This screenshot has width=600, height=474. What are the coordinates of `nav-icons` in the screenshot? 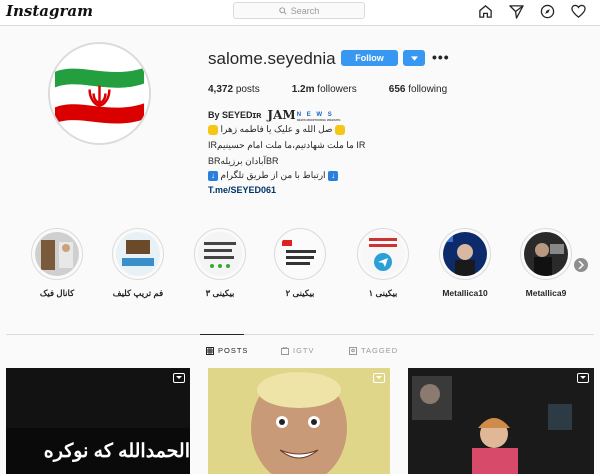 It's located at (531, 11).